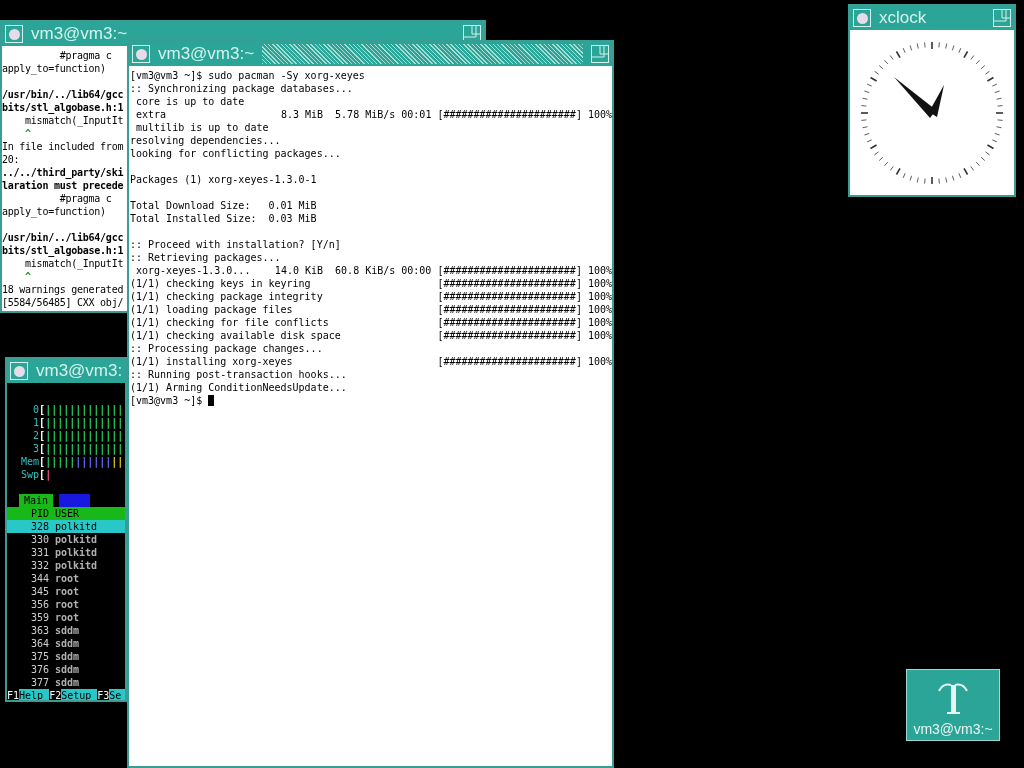 The image size is (1024, 768). What do you see at coordinates (36, 500) in the screenshot?
I see `htop-tab: Main` at bounding box center [36, 500].